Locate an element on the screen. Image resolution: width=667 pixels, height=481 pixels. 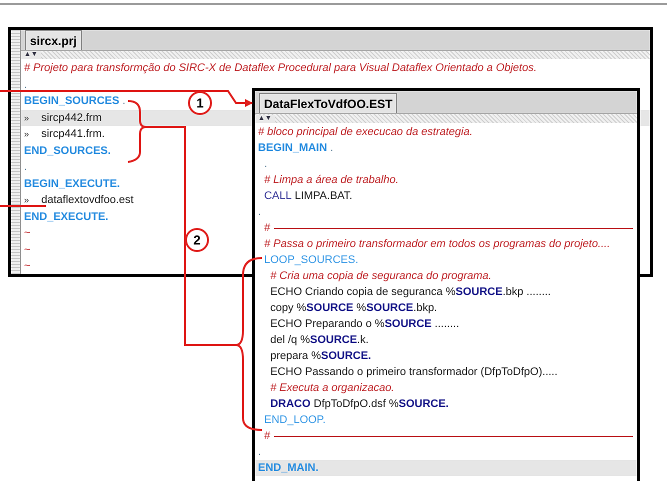
code-text: CALL is located at coordinates (277, 196).